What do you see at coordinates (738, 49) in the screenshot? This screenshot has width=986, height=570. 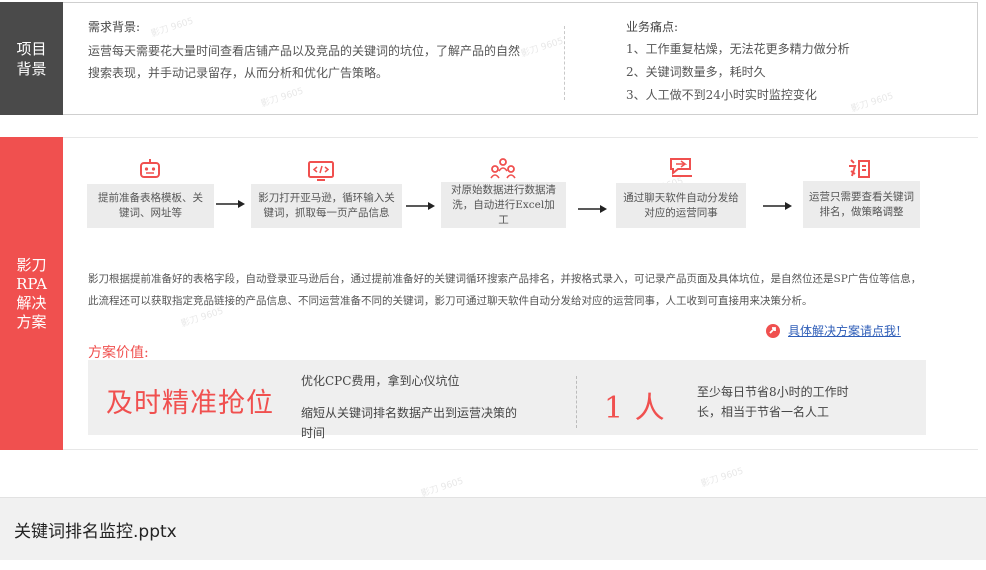 I see `pain-item: 1、工作重复枯燥，无法花更多精力做分析` at bounding box center [738, 49].